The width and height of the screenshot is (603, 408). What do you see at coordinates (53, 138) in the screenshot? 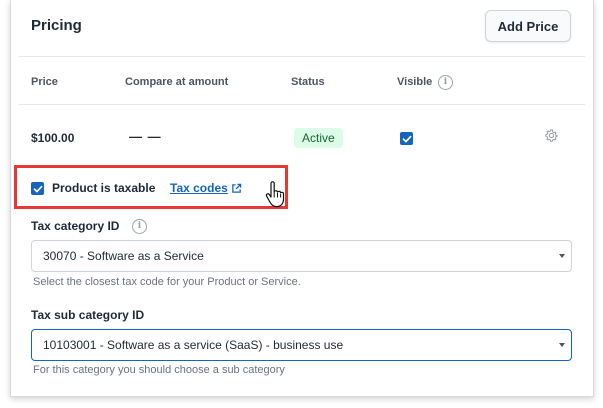
I see `price-value: $100.00` at bounding box center [53, 138].